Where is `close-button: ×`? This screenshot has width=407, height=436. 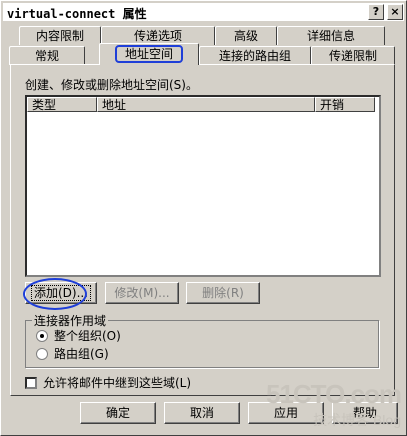
close-button: × is located at coordinates (395, 12).